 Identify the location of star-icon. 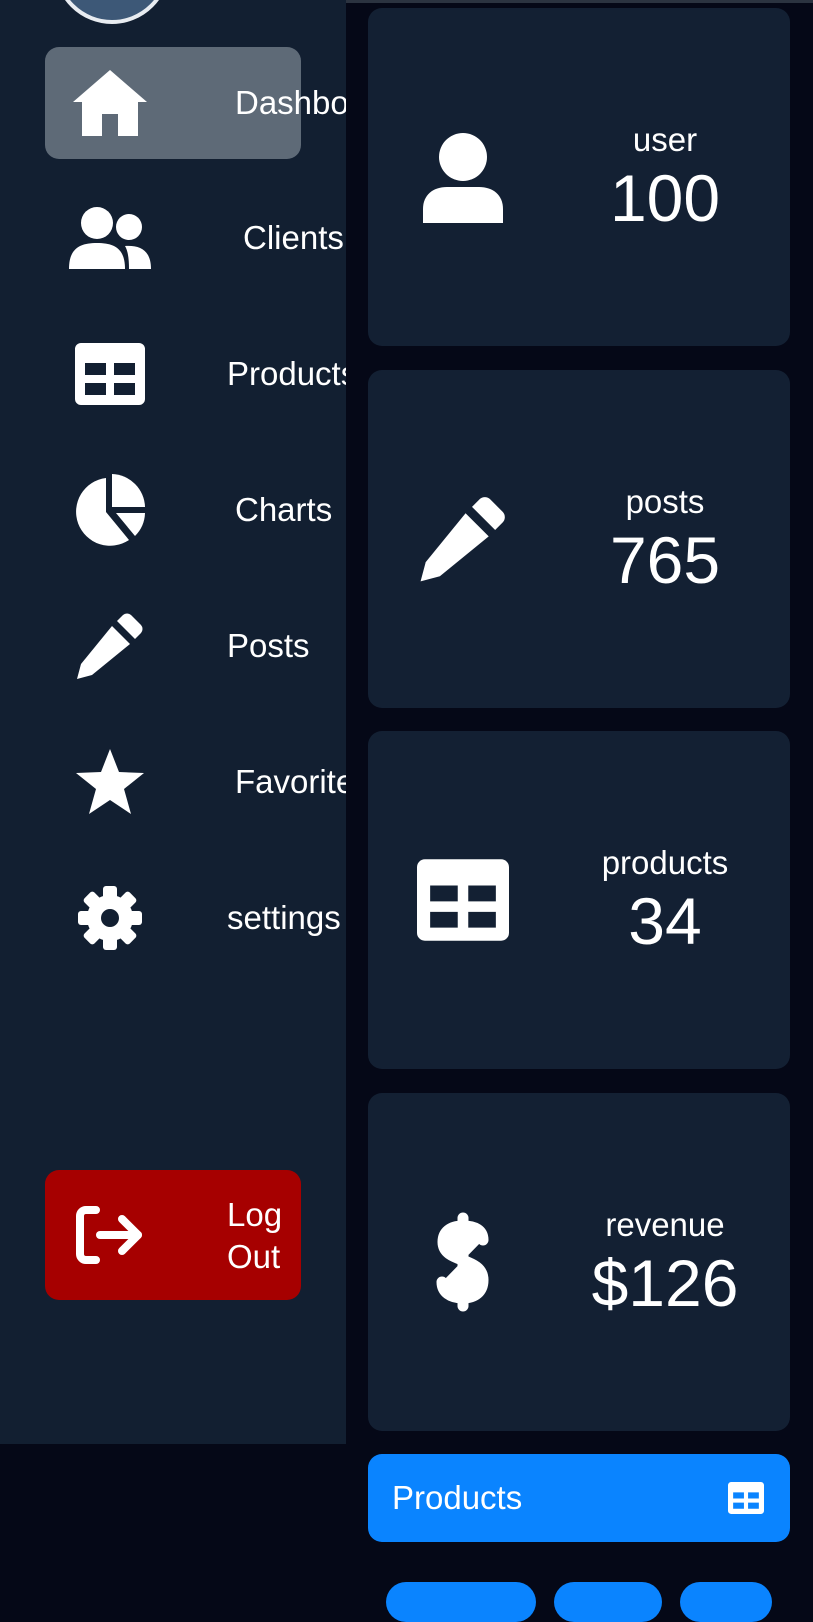
(110, 782).